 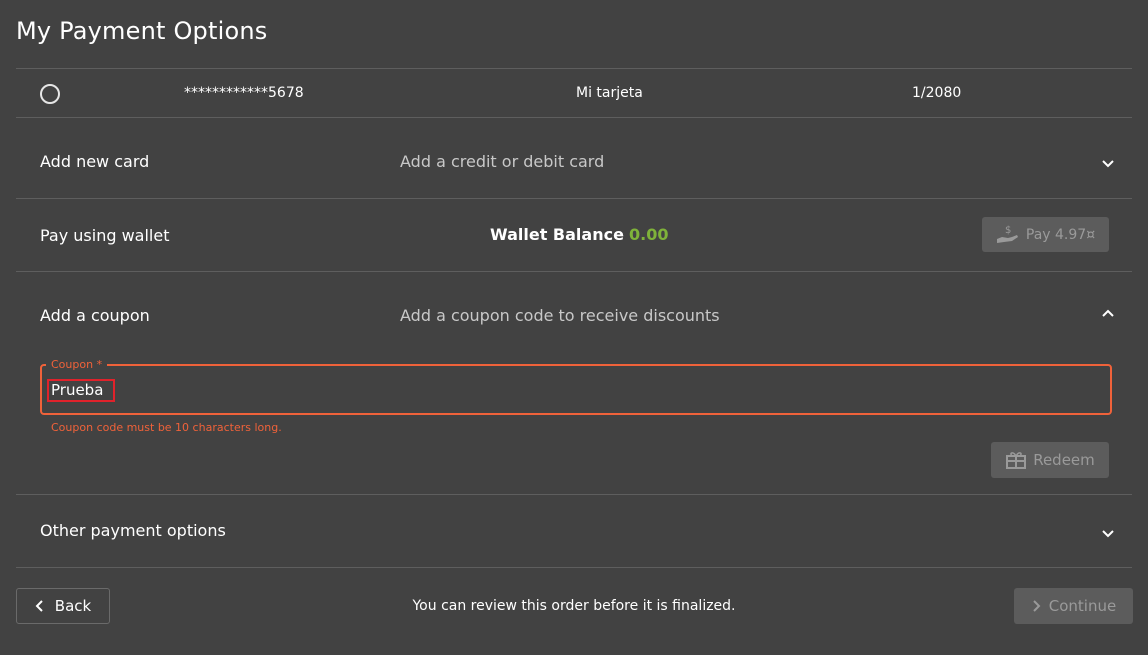 What do you see at coordinates (1108, 313) in the screenshot?
I see `chevron-up-icon` at bounding box center [1108, 313].